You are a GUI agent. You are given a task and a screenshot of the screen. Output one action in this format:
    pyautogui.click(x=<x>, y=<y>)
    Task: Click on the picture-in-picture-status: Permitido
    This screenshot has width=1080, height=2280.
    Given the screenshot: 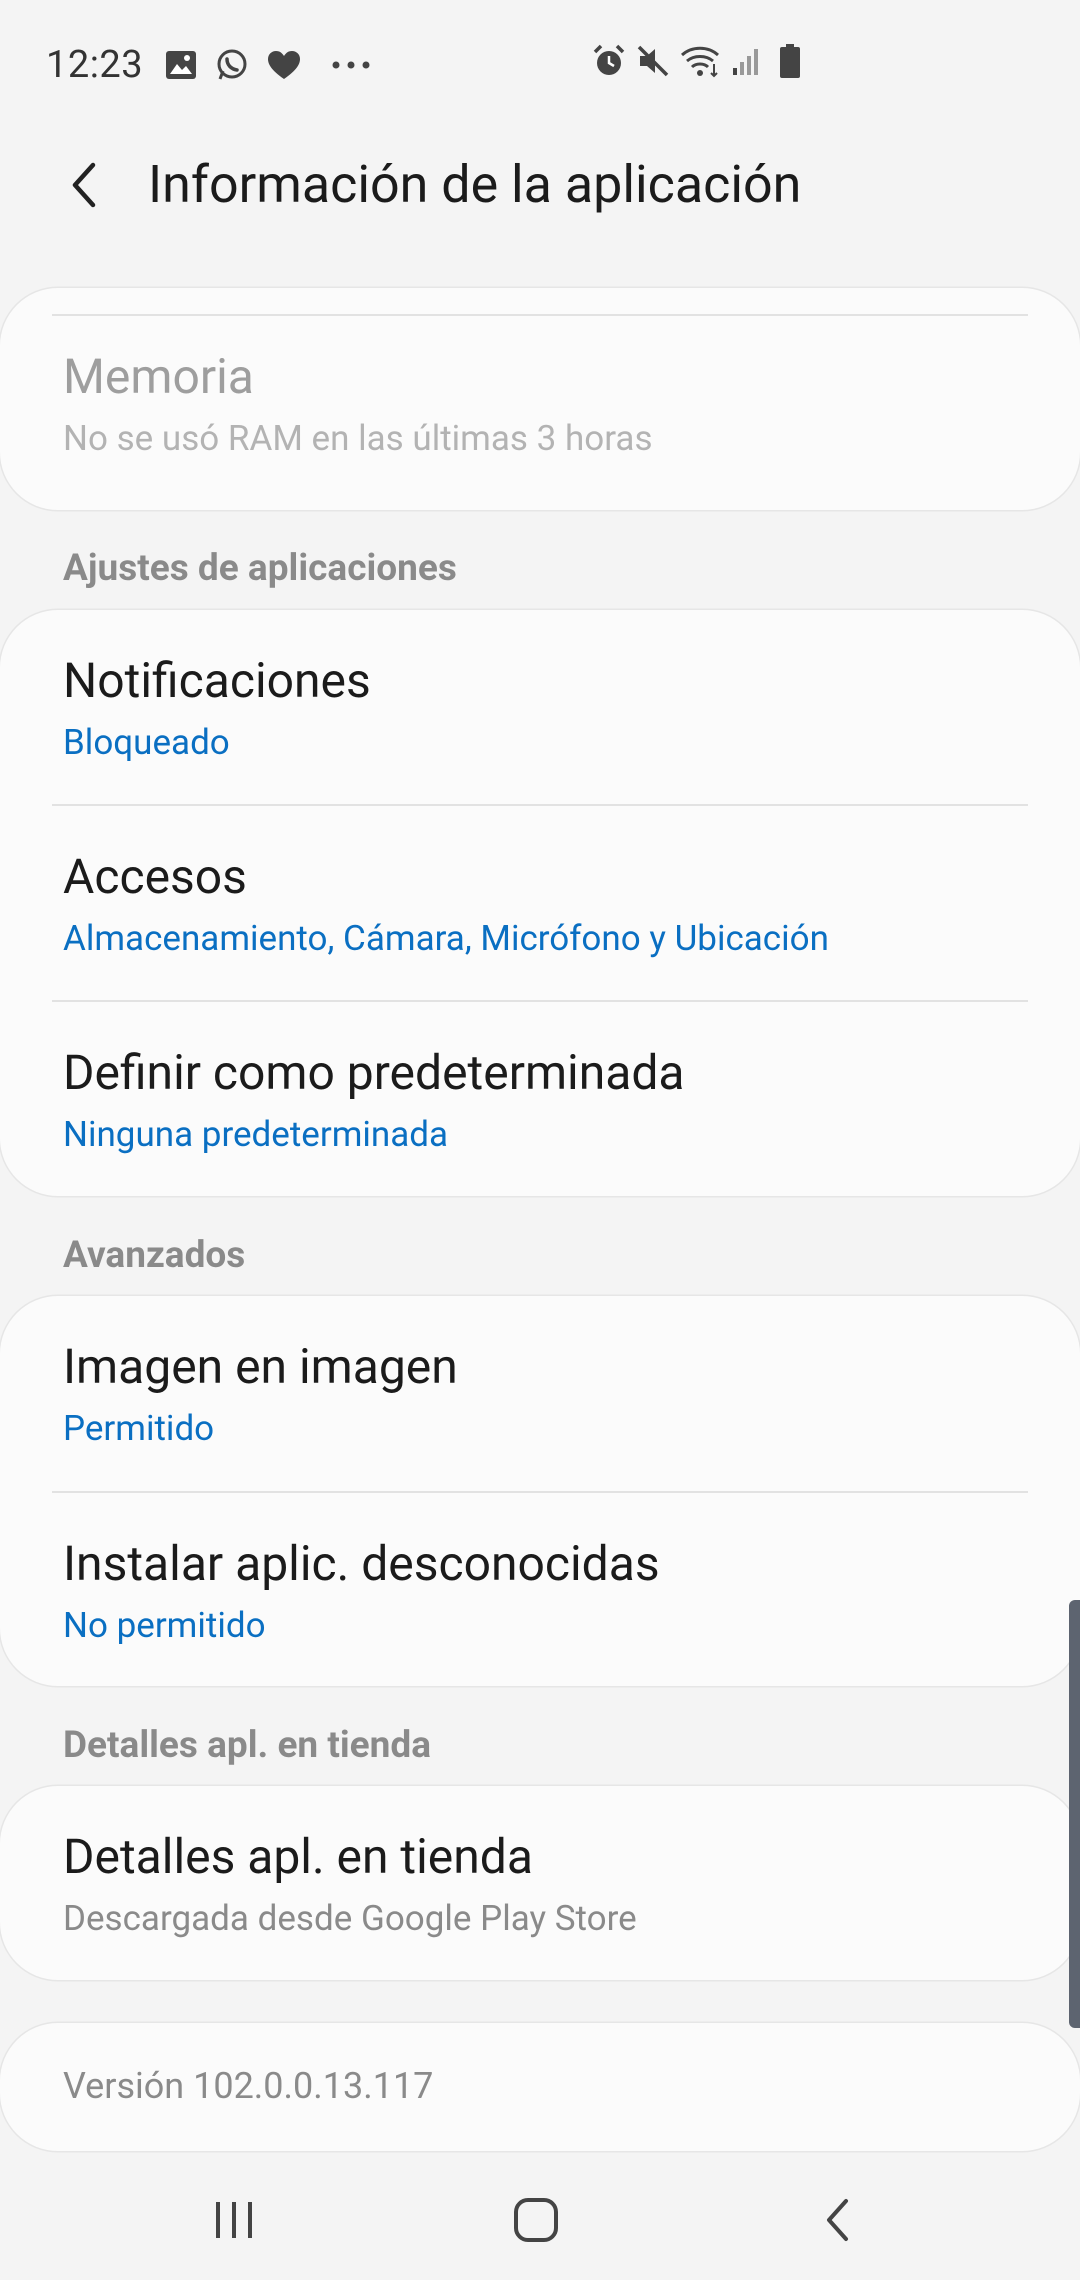 What is the action you would take?
    pyautogui.click(x=139, y=1428)
    